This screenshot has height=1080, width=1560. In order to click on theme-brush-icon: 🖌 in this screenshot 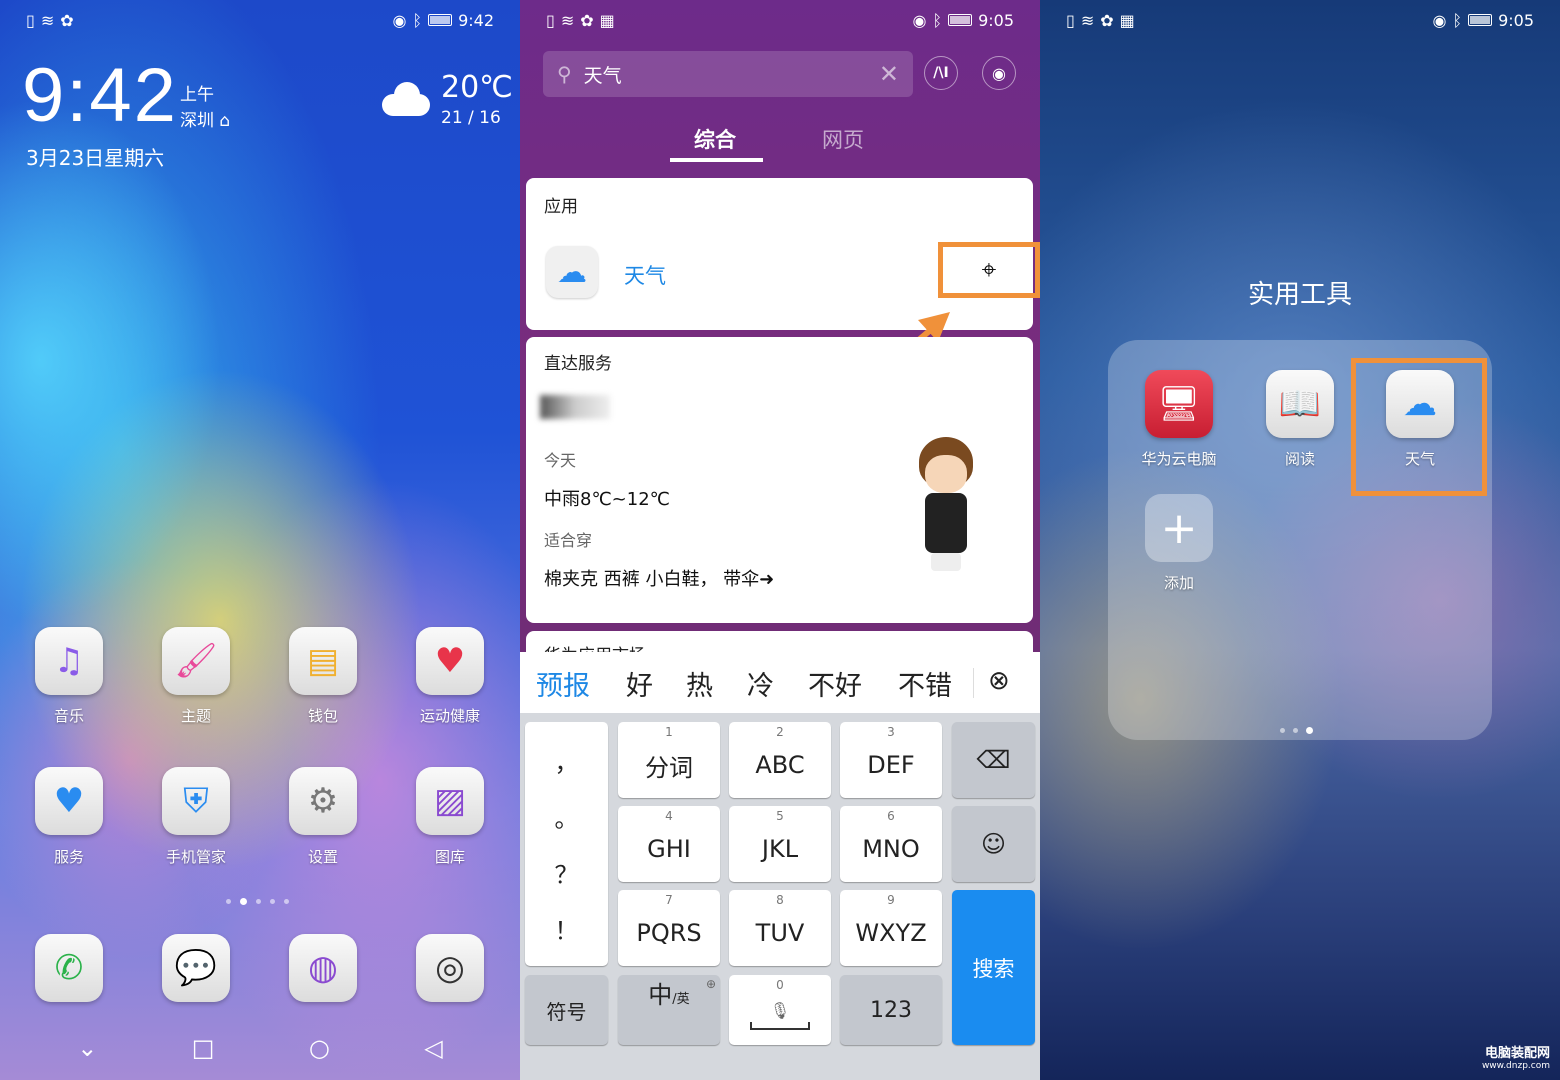, I will do `click(196, 661)`.